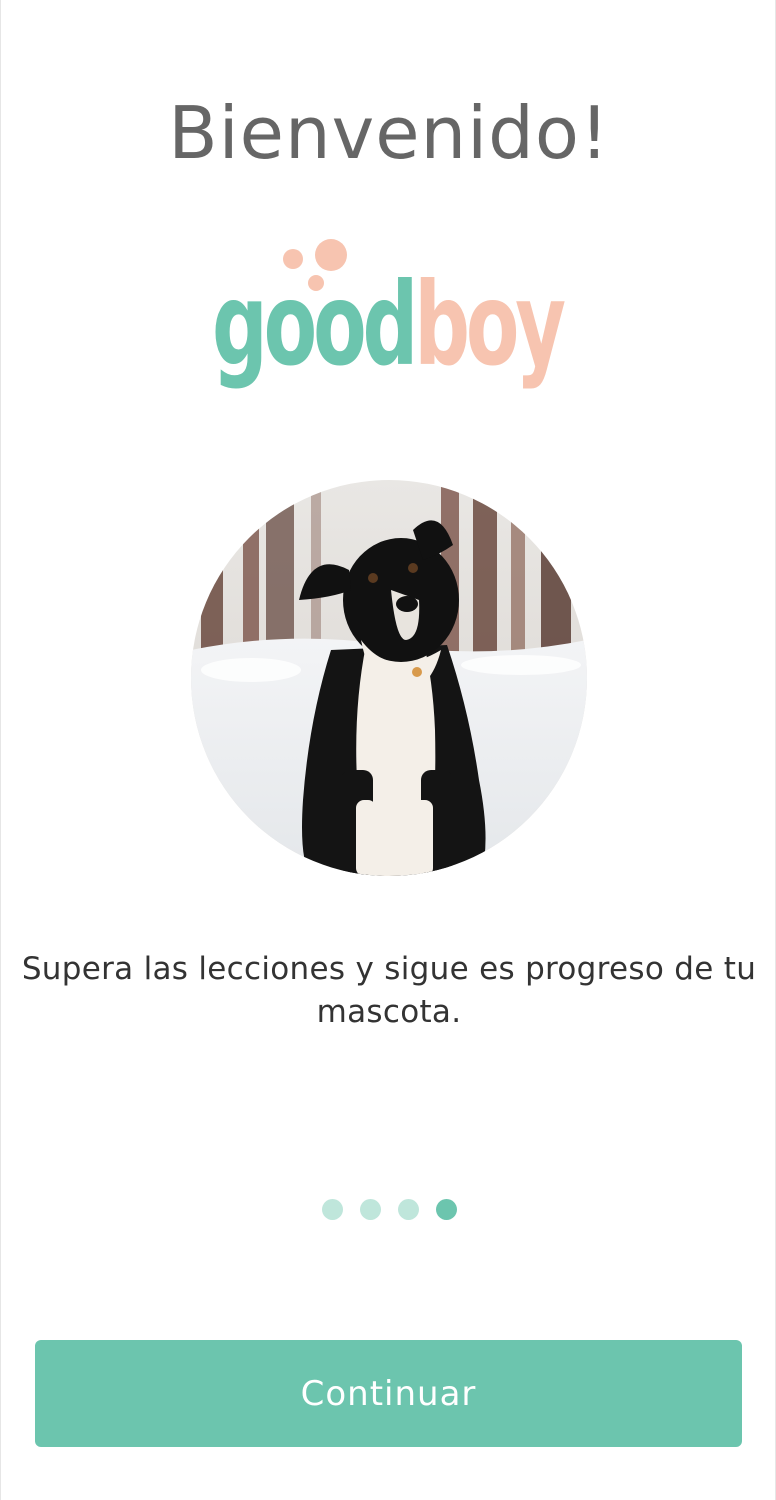  What do you see at coordinates (446, 1209) in the screenshot?
I see `pagination-dot-4-active` at bounding box center [446, 1209].